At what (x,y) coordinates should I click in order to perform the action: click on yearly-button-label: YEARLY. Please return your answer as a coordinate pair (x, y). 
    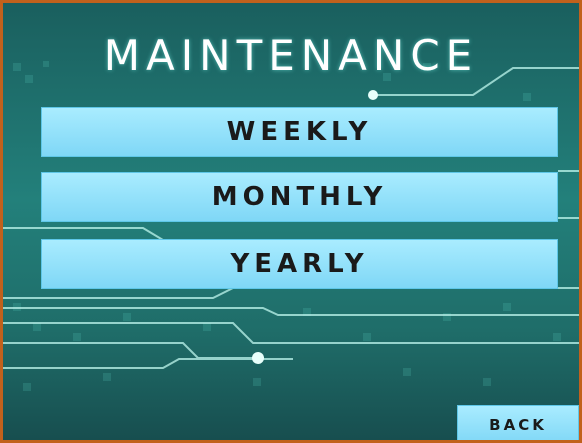
    Looking at the image, I should click on (299, 264).